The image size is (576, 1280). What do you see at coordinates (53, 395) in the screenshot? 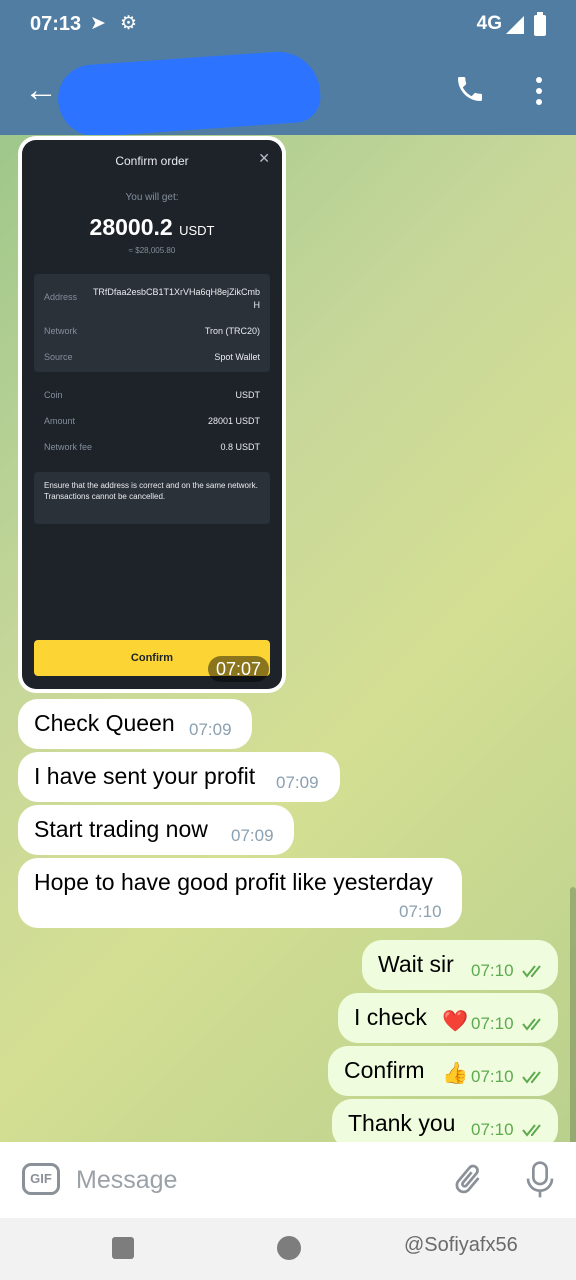
I see `coin-label: Coin` at bounding box center [53, 395].